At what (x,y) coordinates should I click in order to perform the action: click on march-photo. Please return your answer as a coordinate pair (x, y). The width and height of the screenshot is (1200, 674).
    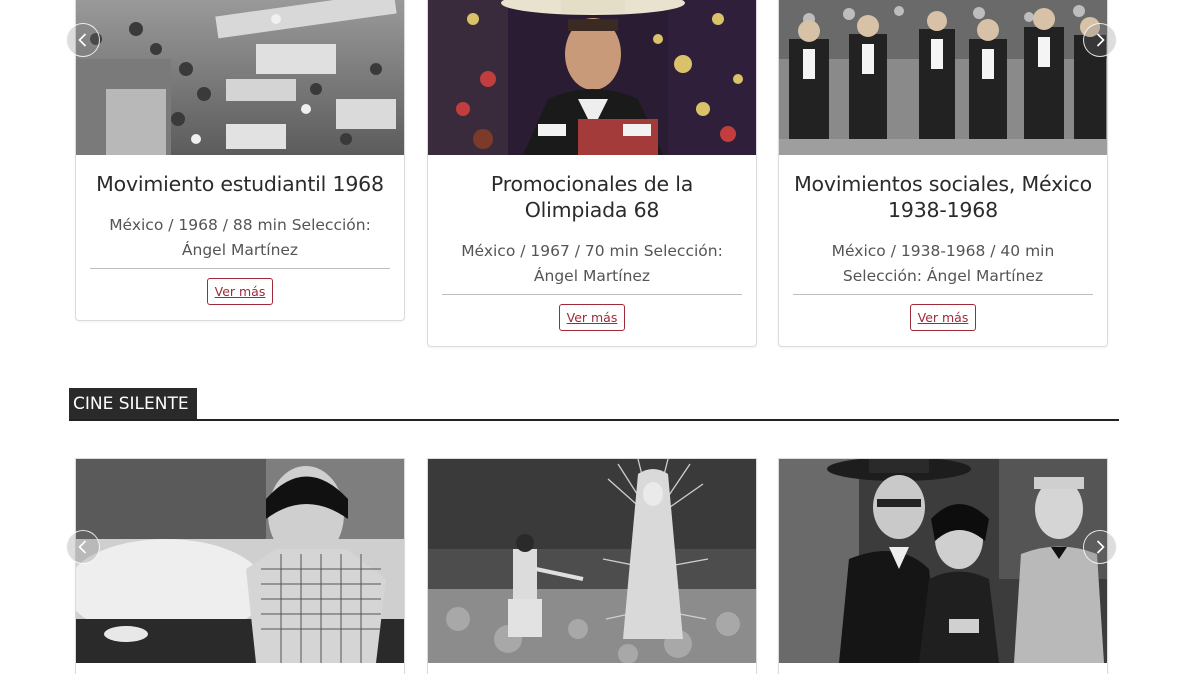
    Looking at the image, I should click on (943, 77).